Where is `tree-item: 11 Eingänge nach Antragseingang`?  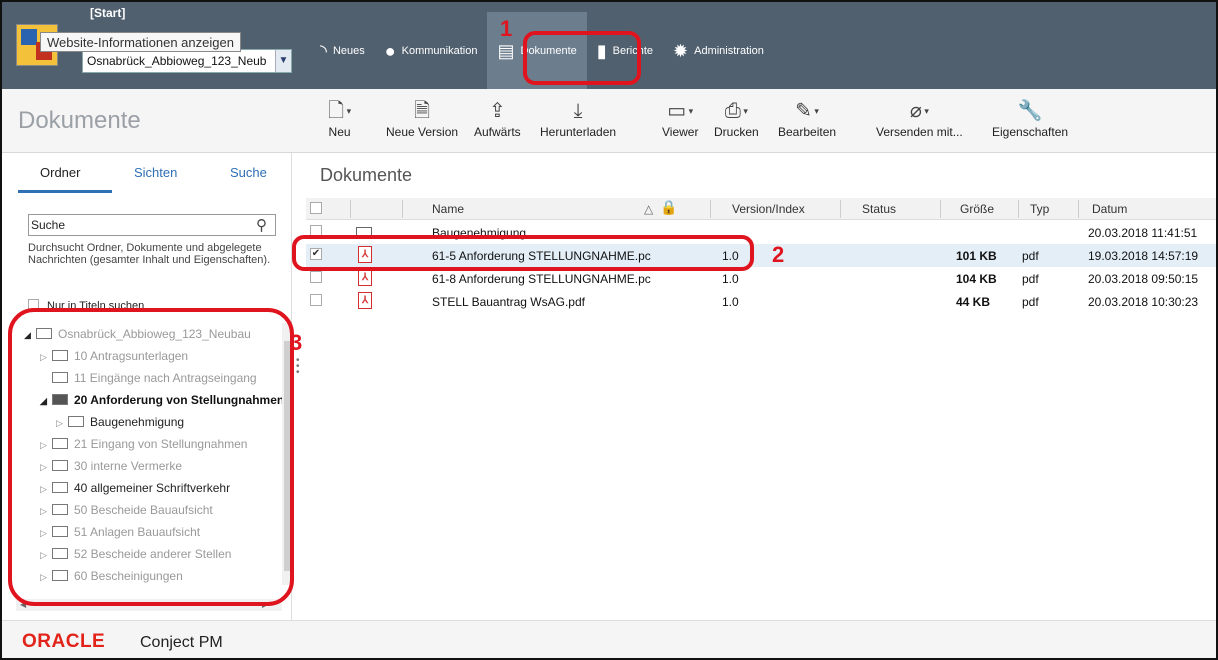 tree-item: 11 Eingänge nach Antragseingang is located at coordinates (148, 378).